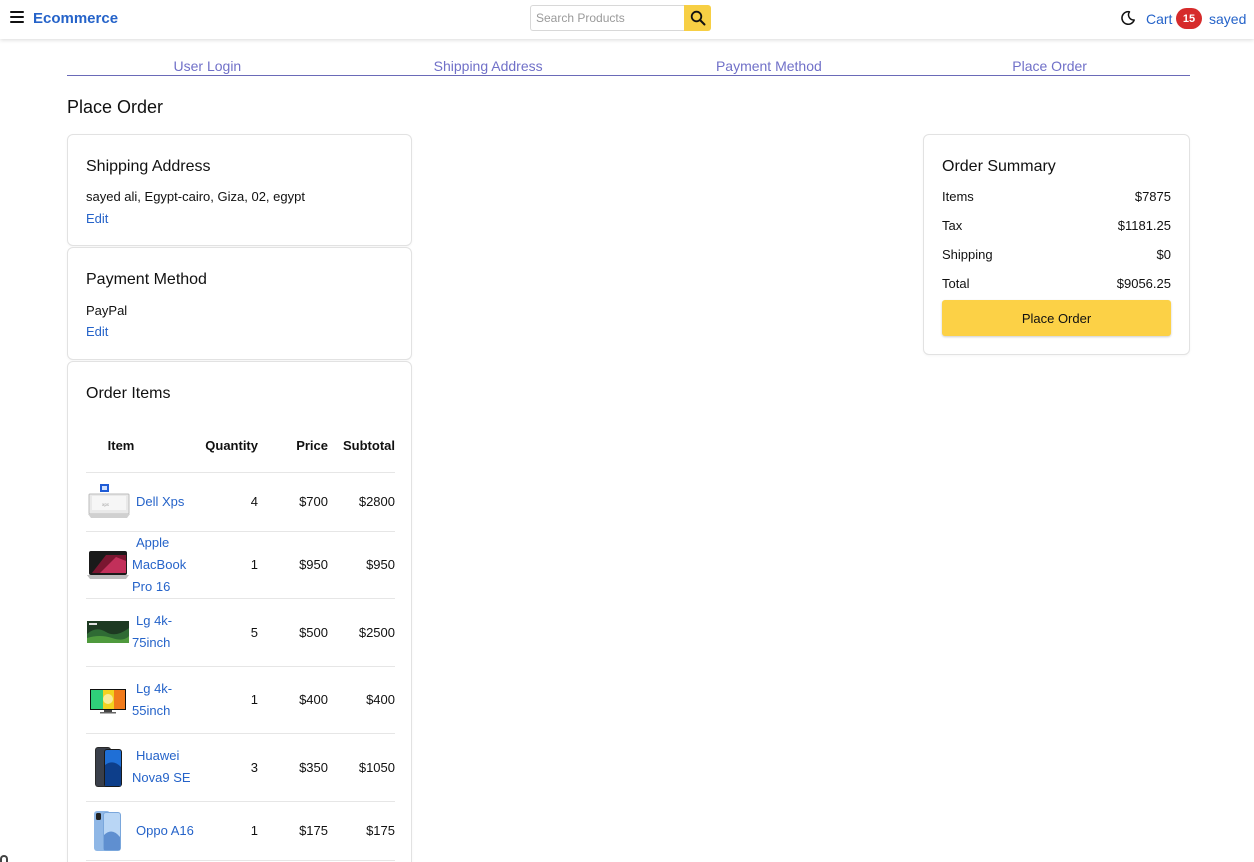 This screenshot has height=862, width=1254. Describe the element at coordinates (1163, 254) in the screenshot. I see `summary-shipping-value: $0` at that location.